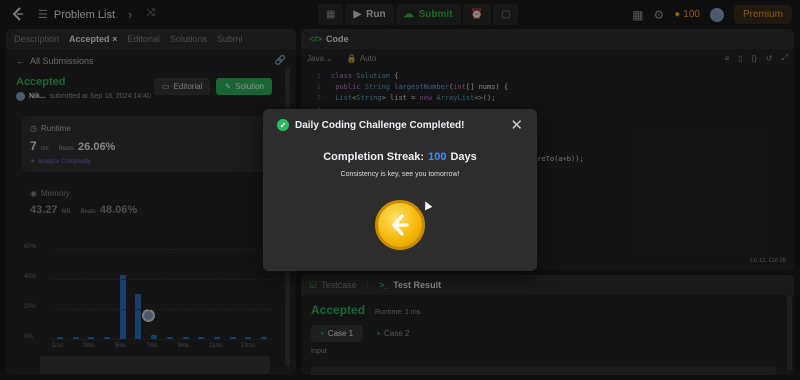 This screenshot has width=800, height=380. I want to click on close-icon: ✕, so click(516, 125).